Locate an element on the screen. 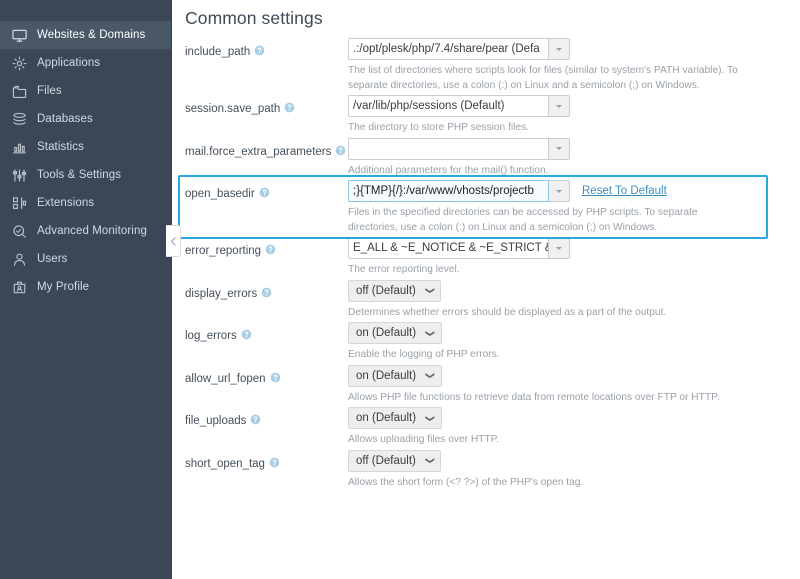 The image size is (800, 579). select-file-uploads: on (Default) ❯ is located at coordinates (395, 418).